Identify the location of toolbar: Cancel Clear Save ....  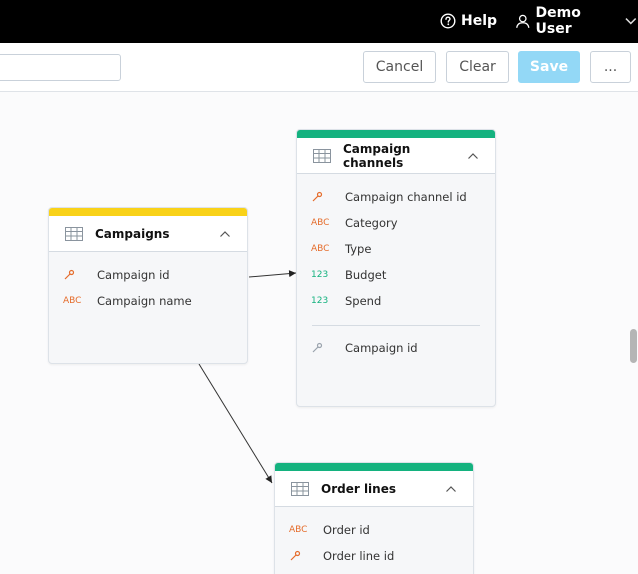
(319, 67).